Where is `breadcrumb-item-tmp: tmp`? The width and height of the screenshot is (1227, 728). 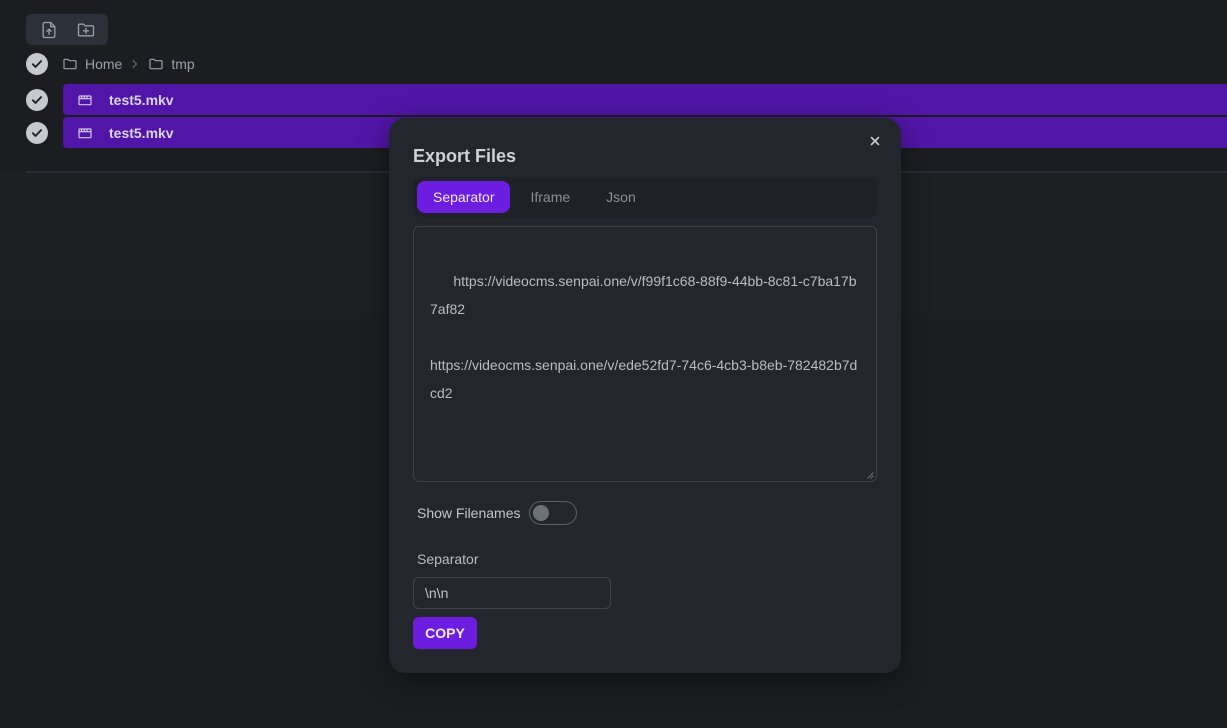 breadcrumb-item-tmp: tmp is located at coordinates (171, 64).